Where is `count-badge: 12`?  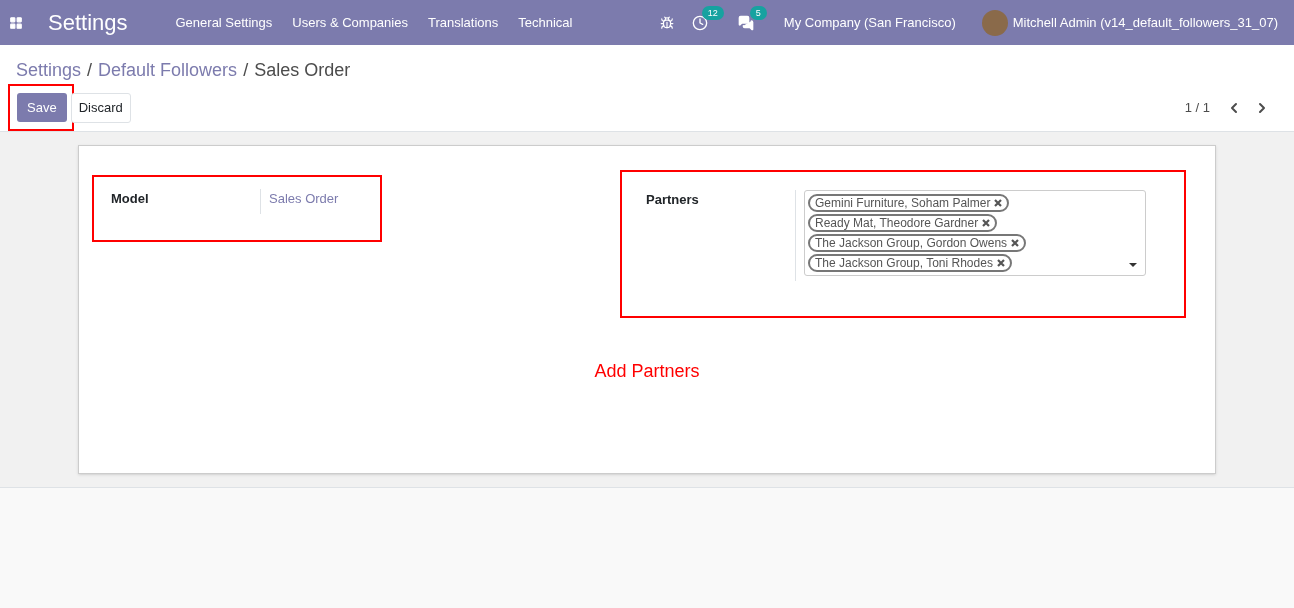
count-badge: 12 is located at coordinates (712, 12).